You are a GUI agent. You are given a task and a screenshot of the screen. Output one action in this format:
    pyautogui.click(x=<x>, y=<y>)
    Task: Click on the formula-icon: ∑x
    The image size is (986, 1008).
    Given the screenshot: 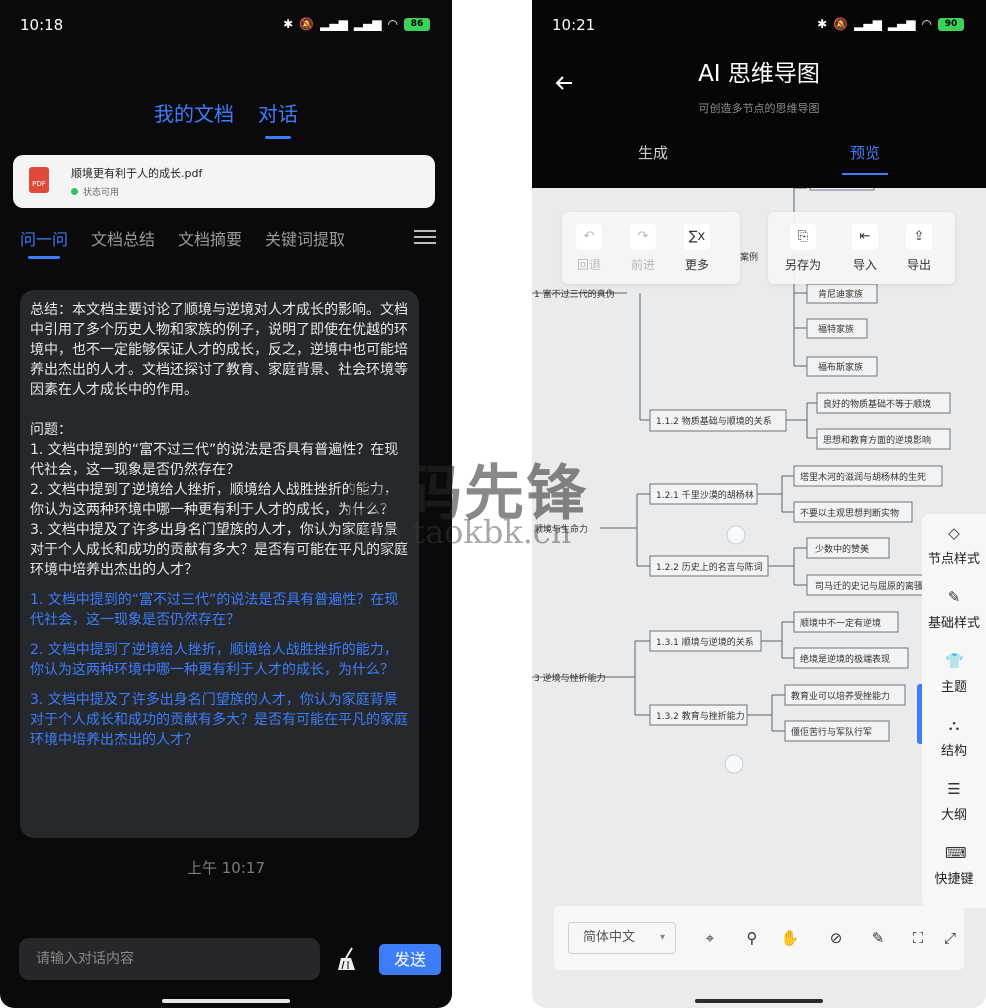 What is the action you would take?
    pyautogui.click(x=697, y=236)
    